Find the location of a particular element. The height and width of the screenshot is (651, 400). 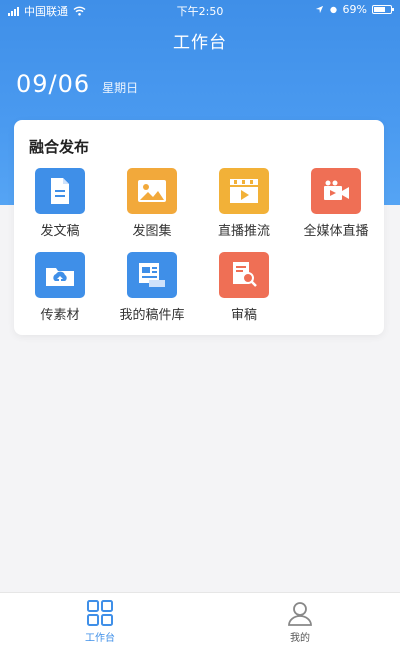

battery-percent: 69% is located at coordinates (354, 9).